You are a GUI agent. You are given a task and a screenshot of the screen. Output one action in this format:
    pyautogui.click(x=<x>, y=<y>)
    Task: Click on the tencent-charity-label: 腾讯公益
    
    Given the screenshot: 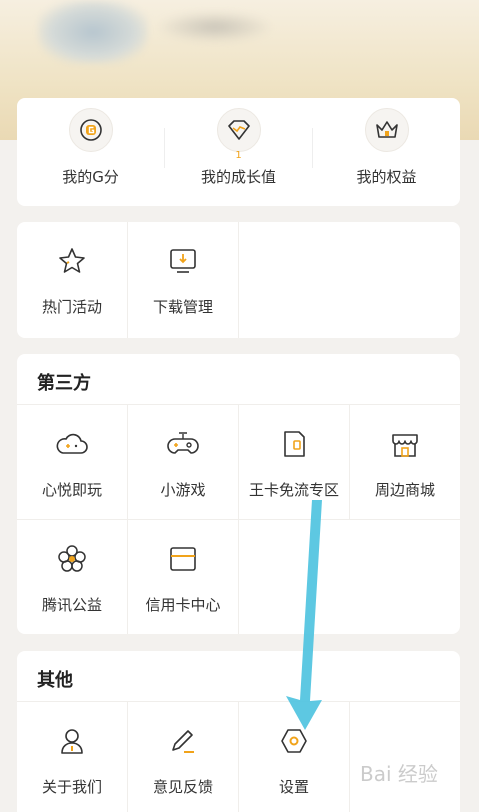 What is the action you would take?
    pyautogui.click(x=71, y=605)
    